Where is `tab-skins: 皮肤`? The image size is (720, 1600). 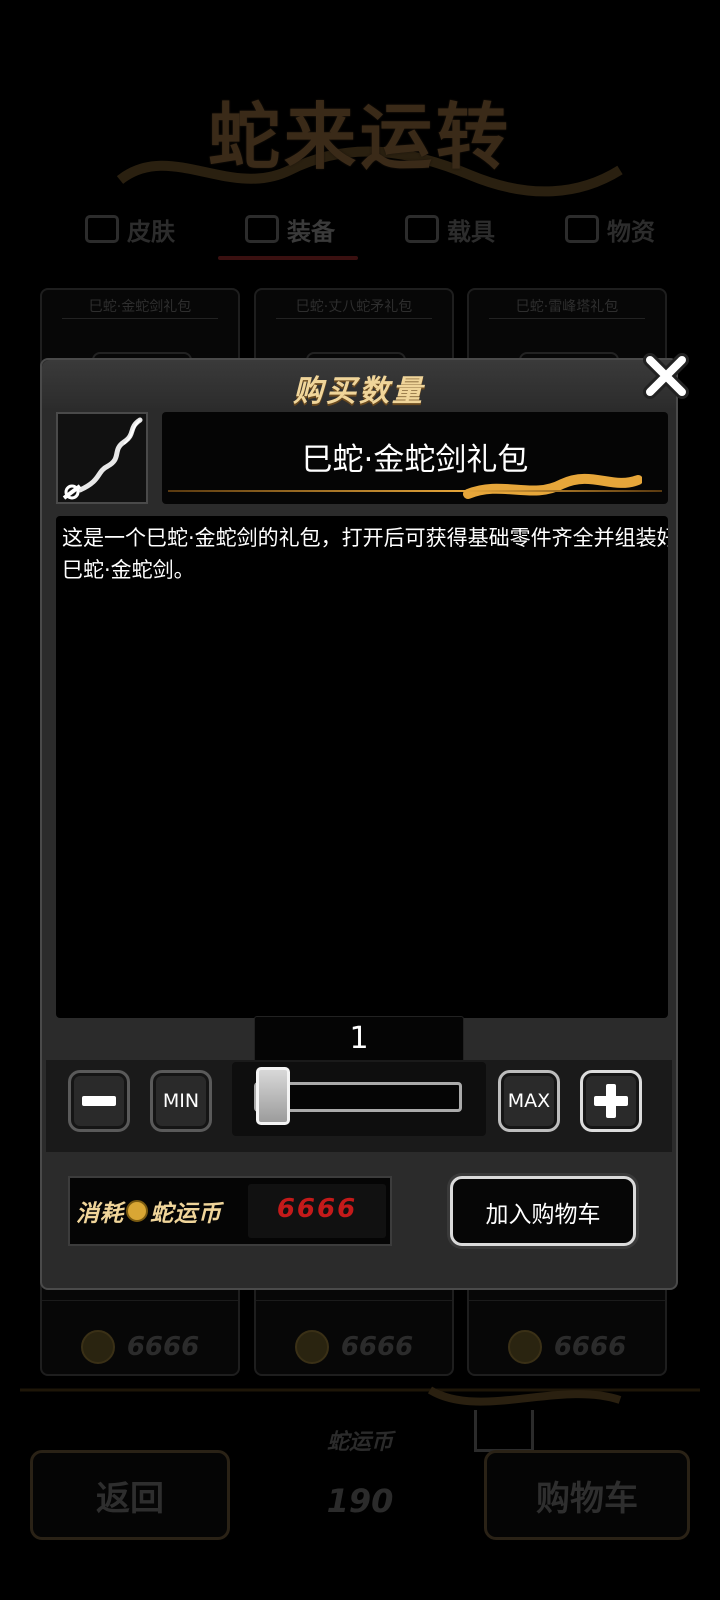 tab-skins: 皮肤 is located at coordinates (130, 229).